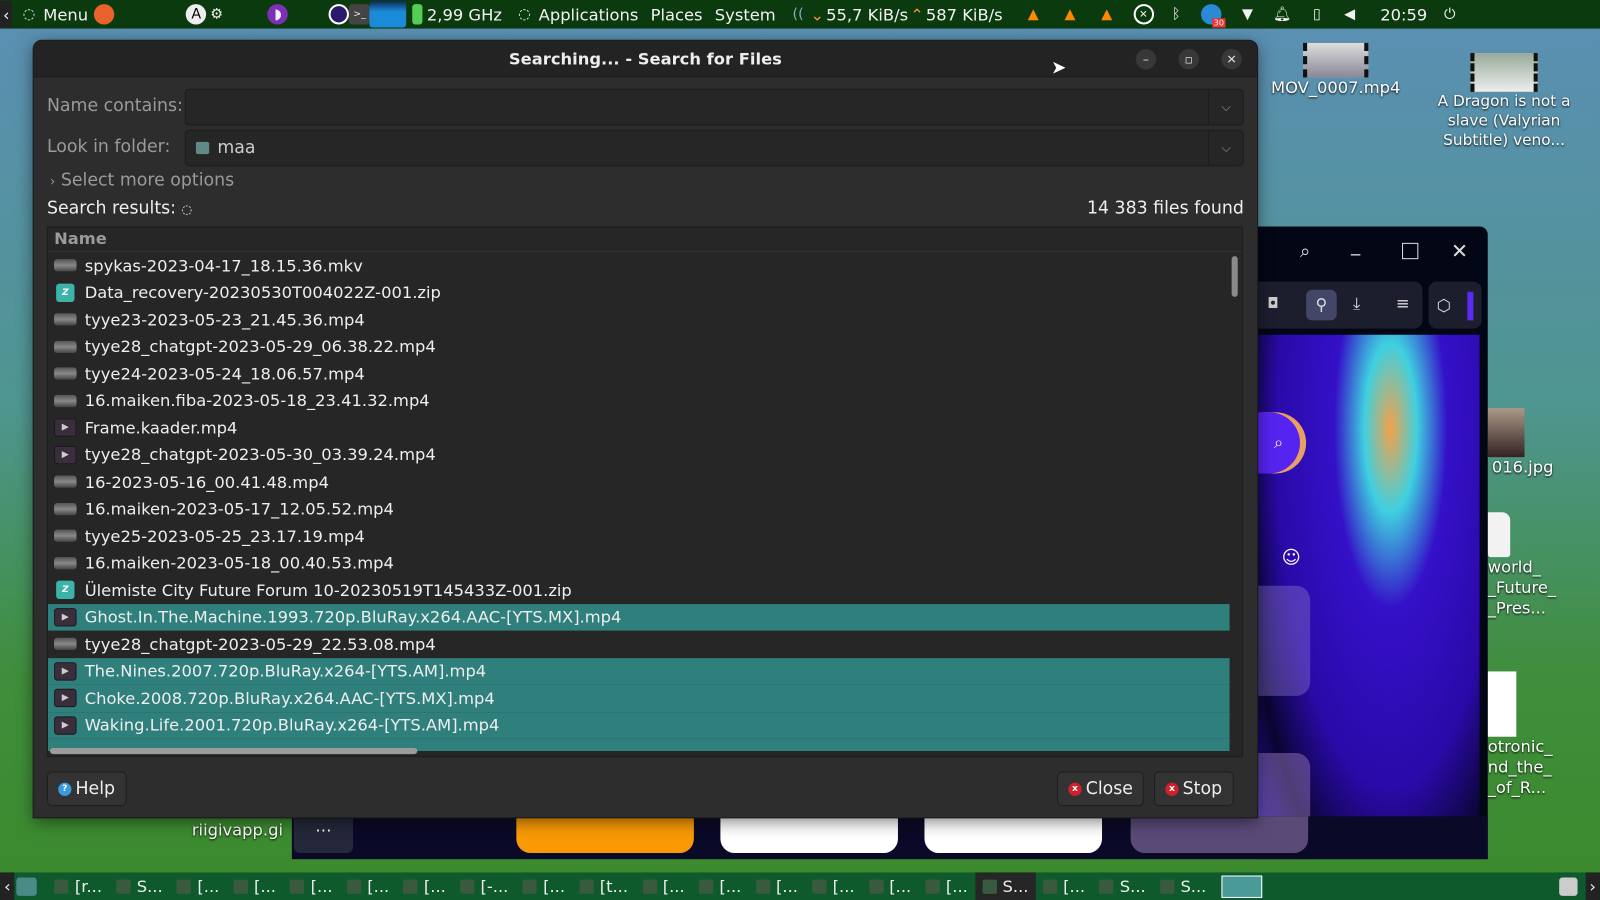 The image size is (1600, 900). Describe the element at coordinates (639, 400) in the screenshot. I see `list-item: 16.maiken.fiba-2023-05-18_23.41.32.mp4` at that location.